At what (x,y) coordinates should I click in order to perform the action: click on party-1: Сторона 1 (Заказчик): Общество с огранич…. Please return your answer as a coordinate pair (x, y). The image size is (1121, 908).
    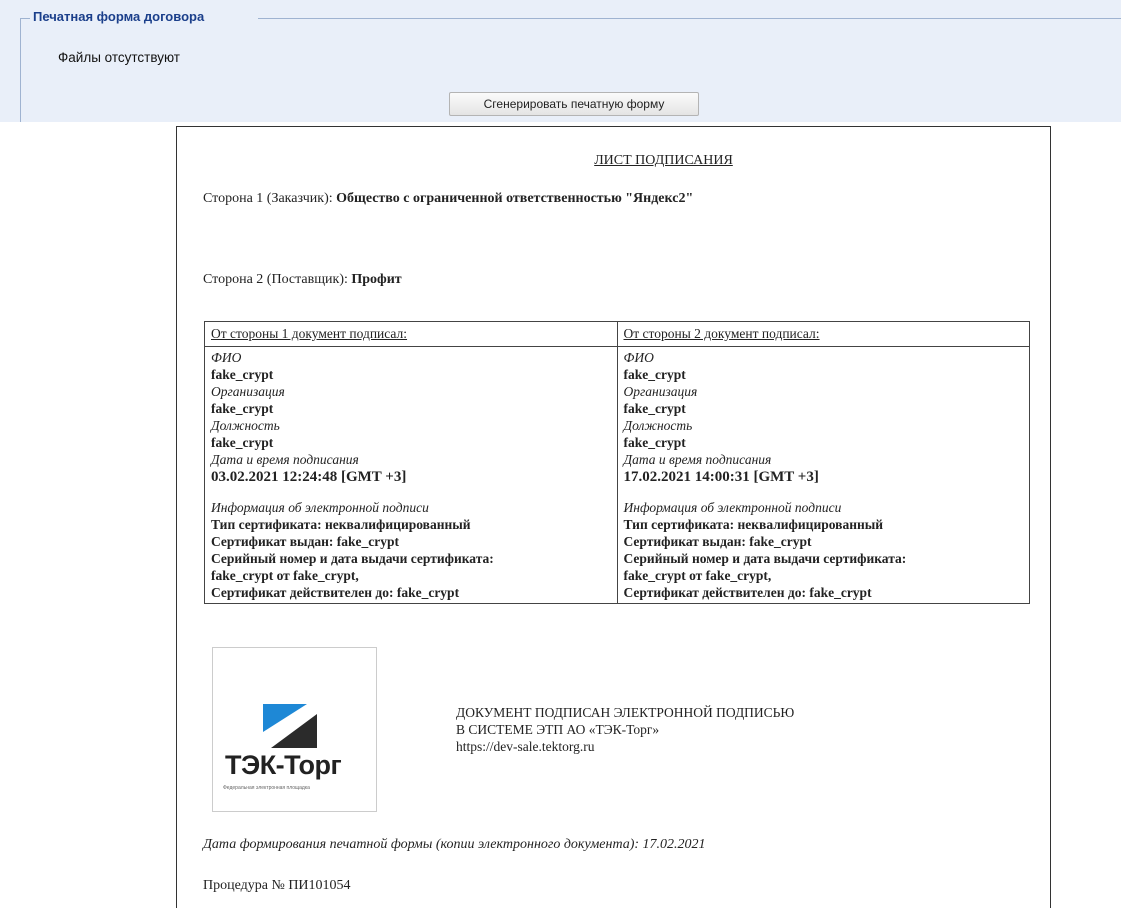
    Looking at the image, I should click on (448, 199).